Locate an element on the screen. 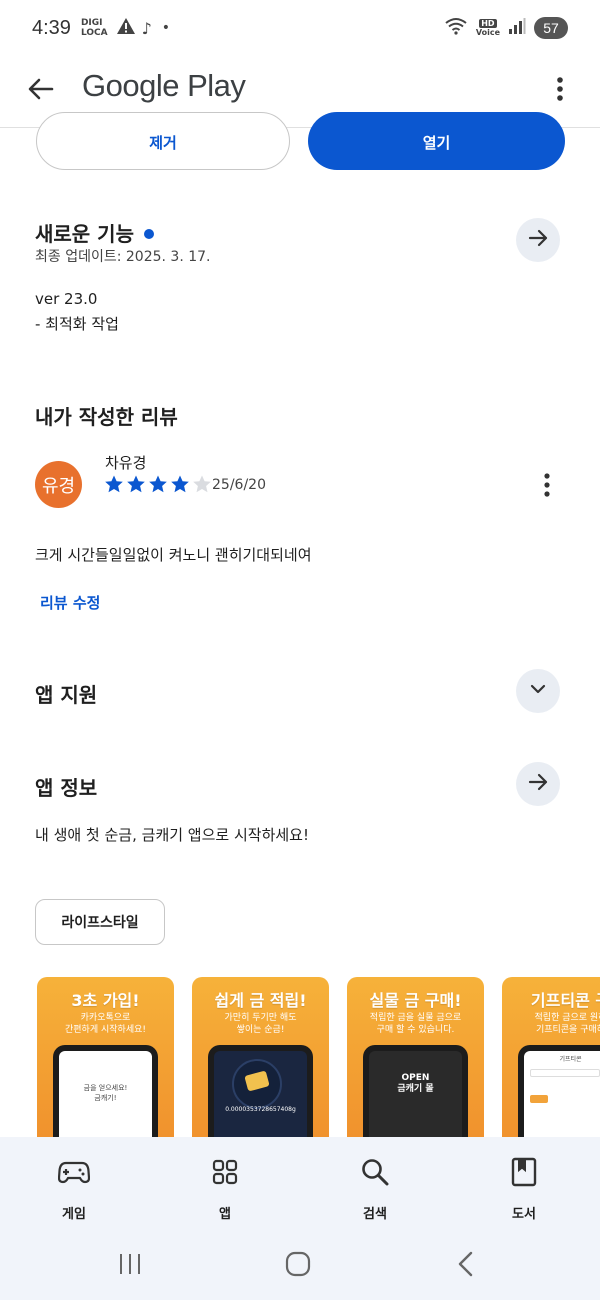  home-icon is located at coordinates (298, 1266).